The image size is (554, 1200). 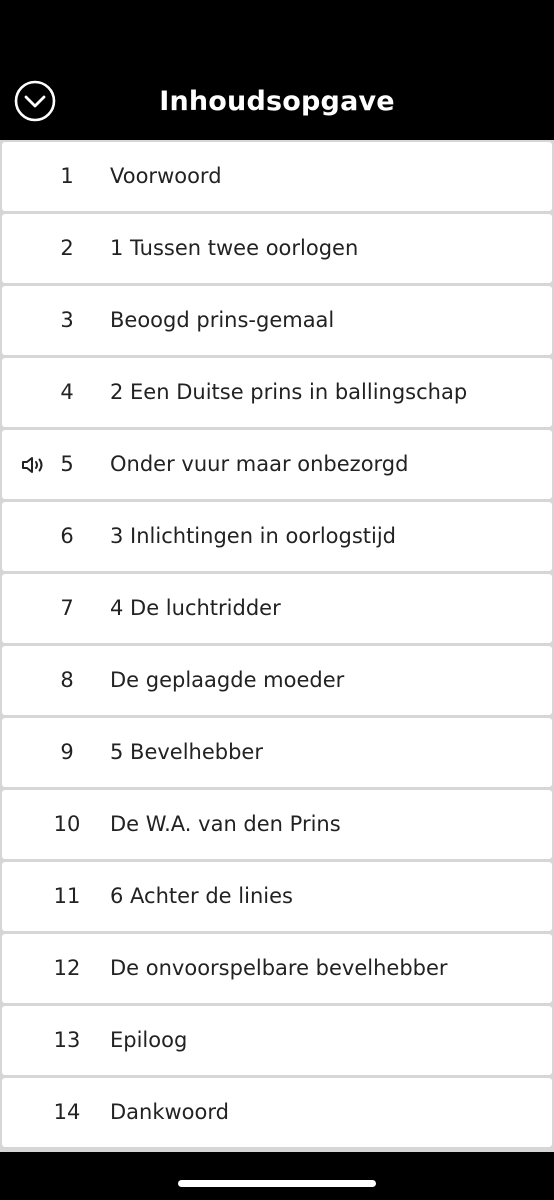 I want to click on toc-item-number: 1, so click(x=67, y=176).